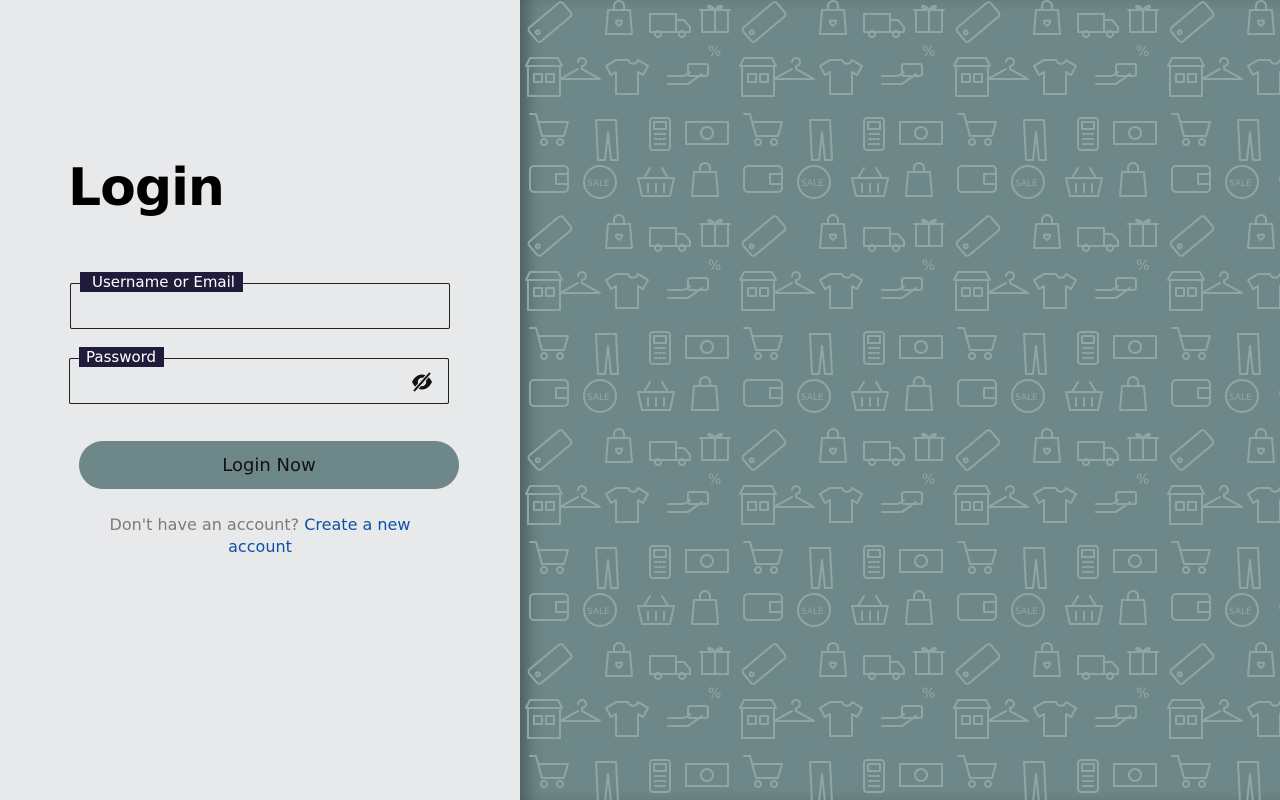  What do you see at coordinates (146, 188) in the screenshot?
I see `page-title: Login` at bounding box center [146, 188].